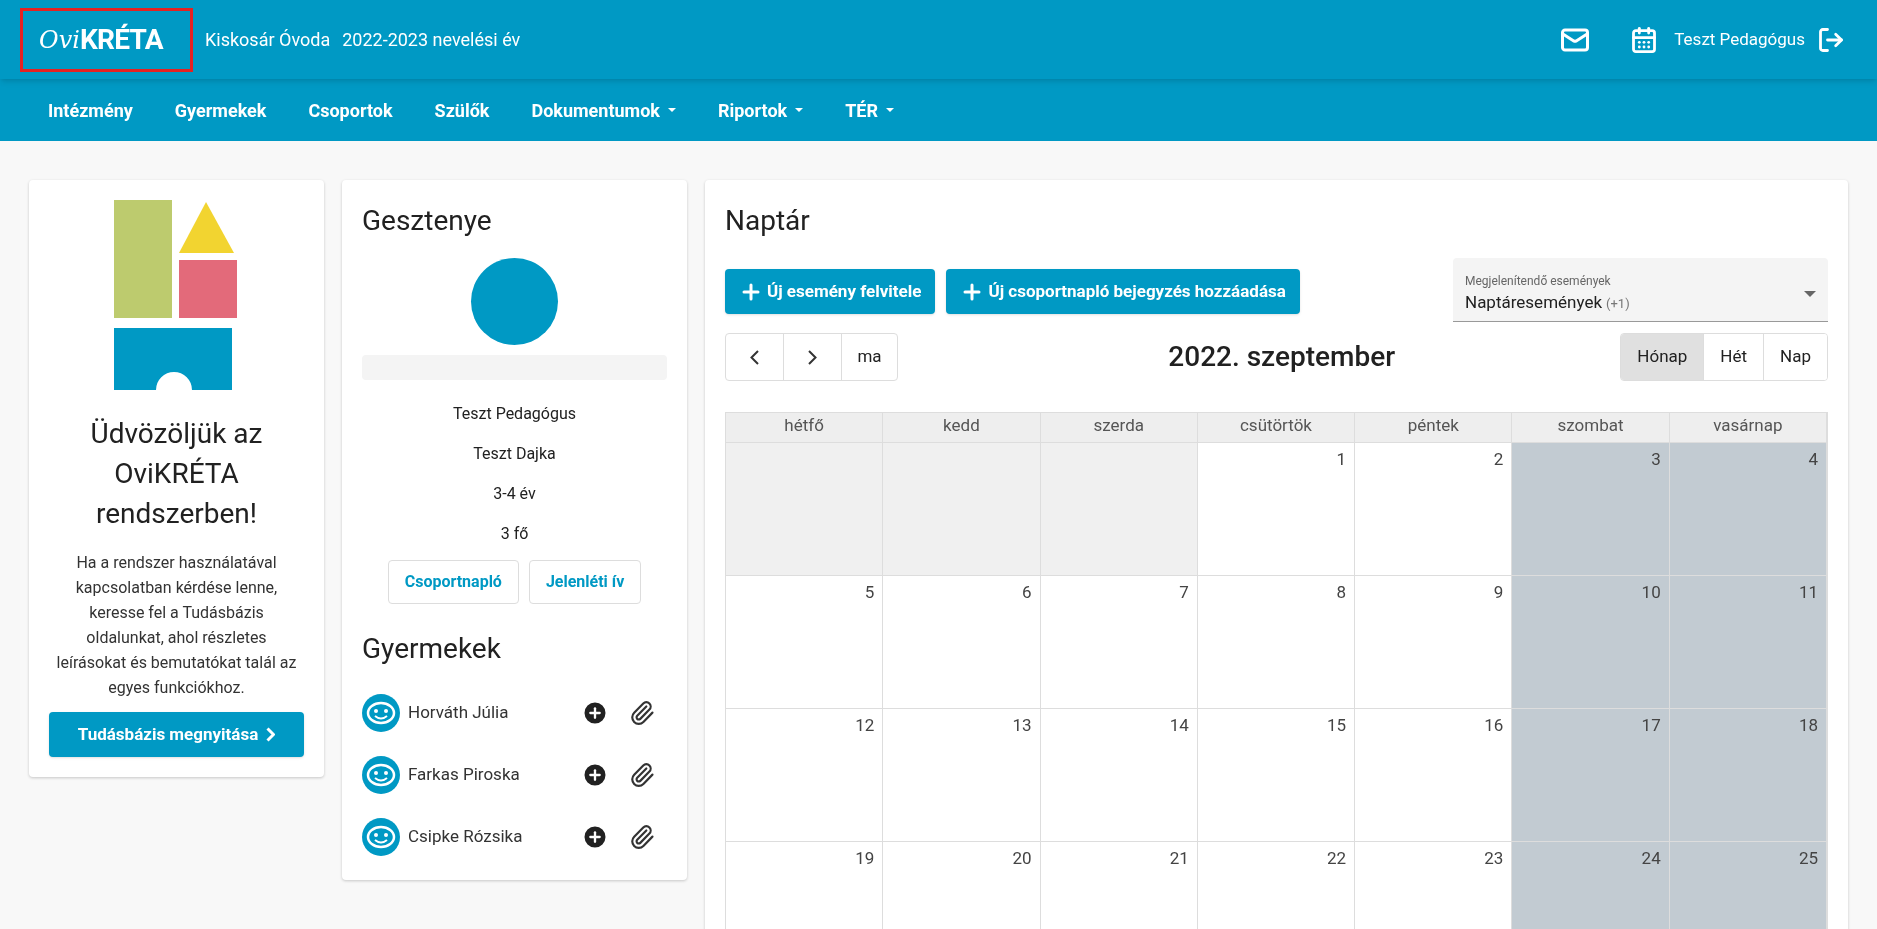  I want to click on welcome-text: Ha a rendszer használatával kapcsolatban kérdése lenne, keresse fel a Tudásbázis oldalunkat, ahol részletes leírásokat és bemutatókat talál az egyes funkciókhoz., so click(176, 625).